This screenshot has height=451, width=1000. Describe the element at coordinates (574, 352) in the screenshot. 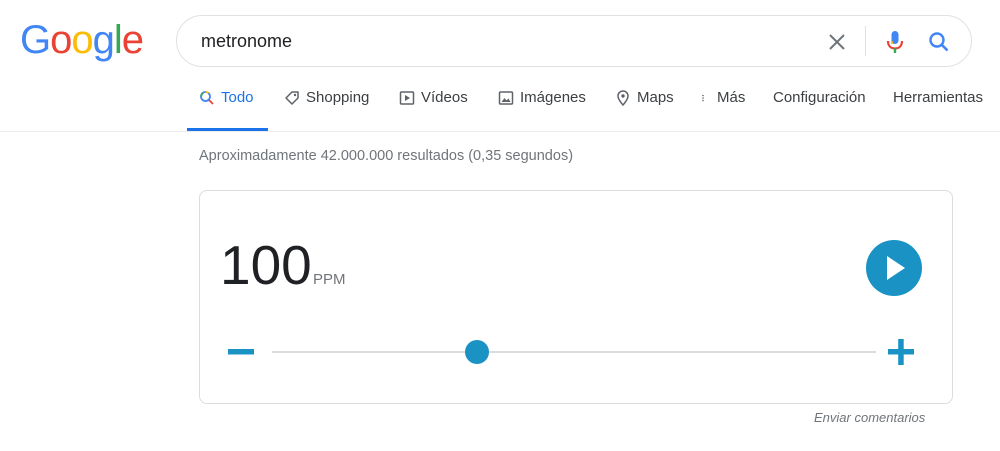

I see `tempo-slider-track` at that location.